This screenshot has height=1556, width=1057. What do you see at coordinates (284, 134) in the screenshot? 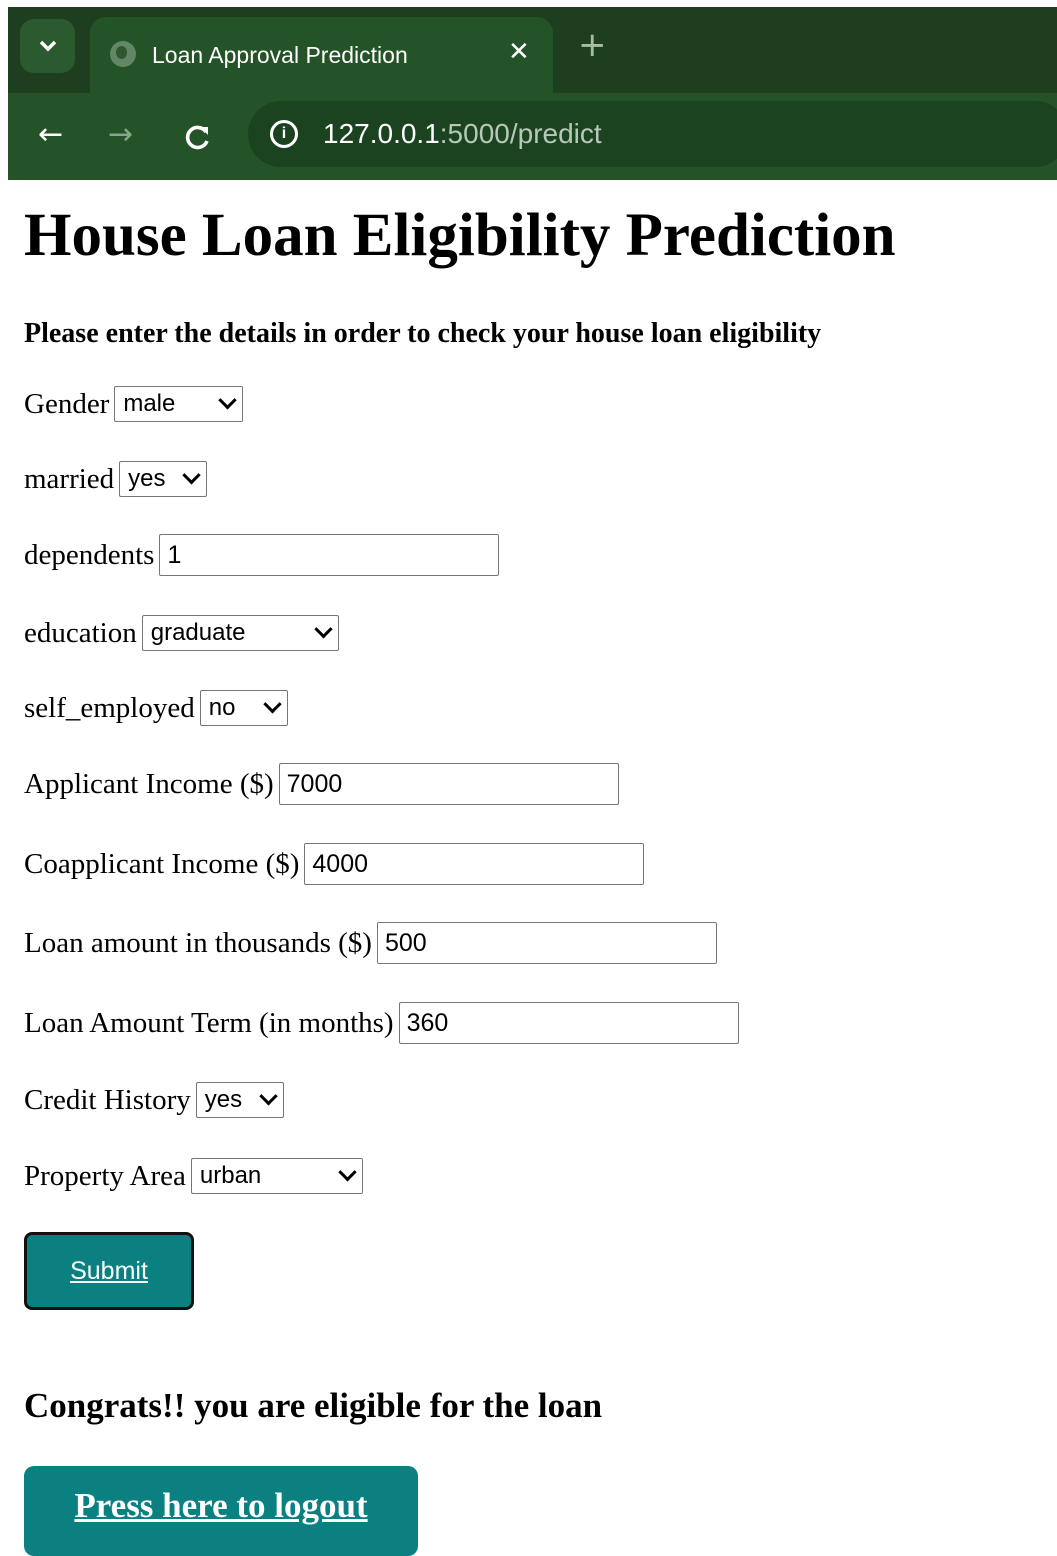
I see `info-icon: i` at bounding box center [284, 134].